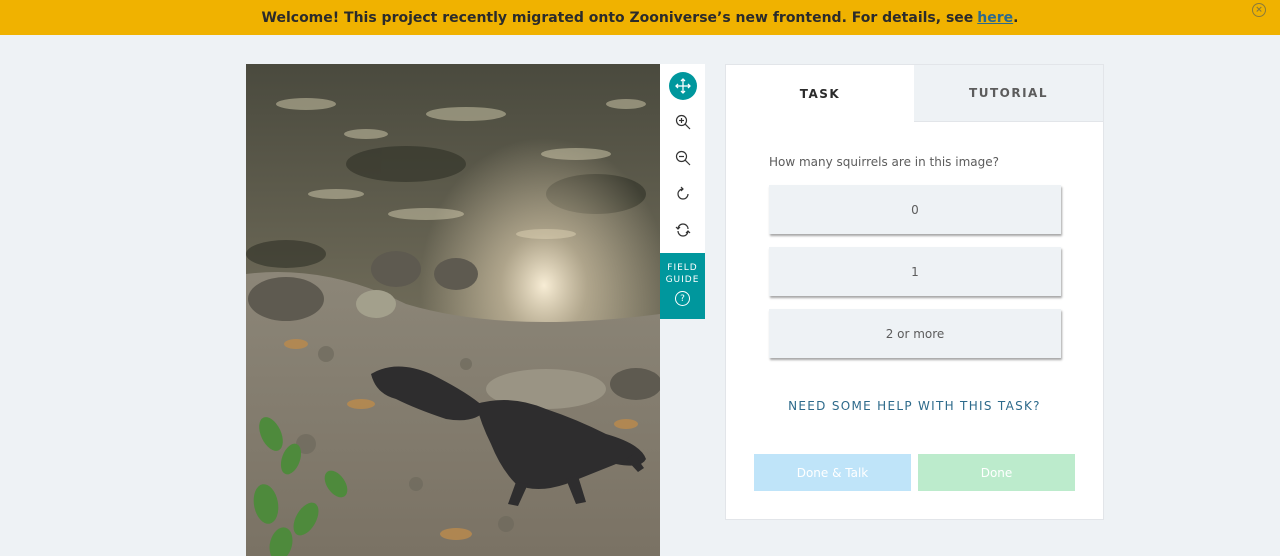 This screenshot has width=1280, height=556. I want to click on zoom-out-icon, so click(682, 158).